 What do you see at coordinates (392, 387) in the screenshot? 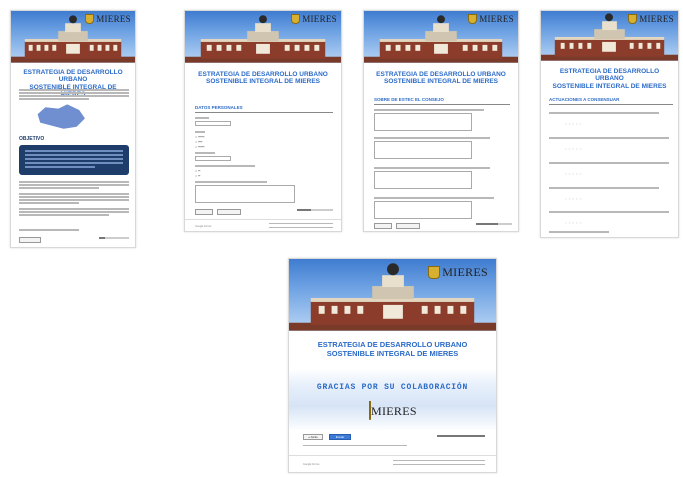
I see `thanks-message: GRACIAS POR SU COLABORACIÓN` at bounding box center [392, 387].